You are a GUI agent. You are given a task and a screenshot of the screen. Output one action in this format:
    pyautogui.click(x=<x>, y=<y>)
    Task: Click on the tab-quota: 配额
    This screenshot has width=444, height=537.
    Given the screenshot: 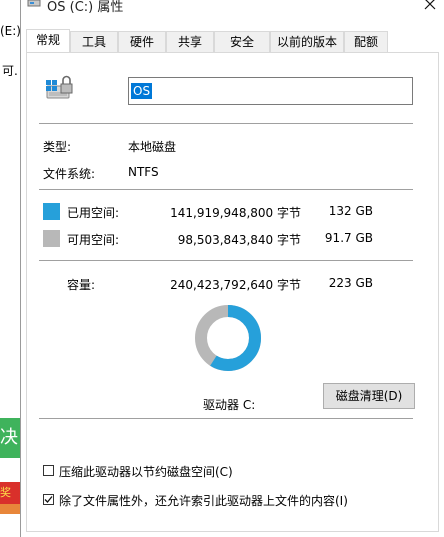 What is the action you would take?
    pyautogui.click(x=366, y=41)
    